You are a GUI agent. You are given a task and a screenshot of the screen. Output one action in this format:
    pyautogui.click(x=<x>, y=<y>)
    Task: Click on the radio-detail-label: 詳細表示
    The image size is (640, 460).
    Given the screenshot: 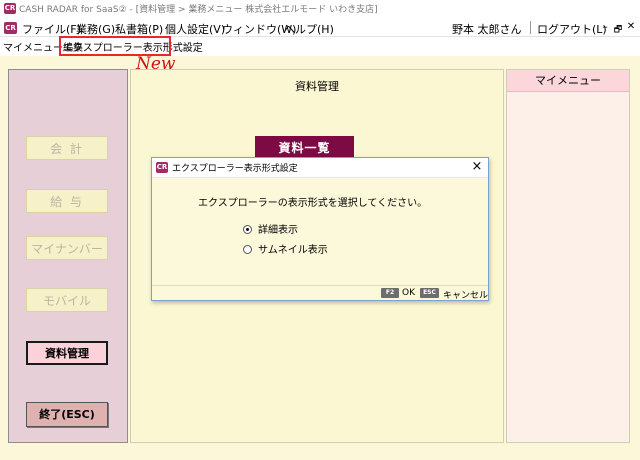 What is the action you would take?
    pyautogui.click(x=278, y=230)
    